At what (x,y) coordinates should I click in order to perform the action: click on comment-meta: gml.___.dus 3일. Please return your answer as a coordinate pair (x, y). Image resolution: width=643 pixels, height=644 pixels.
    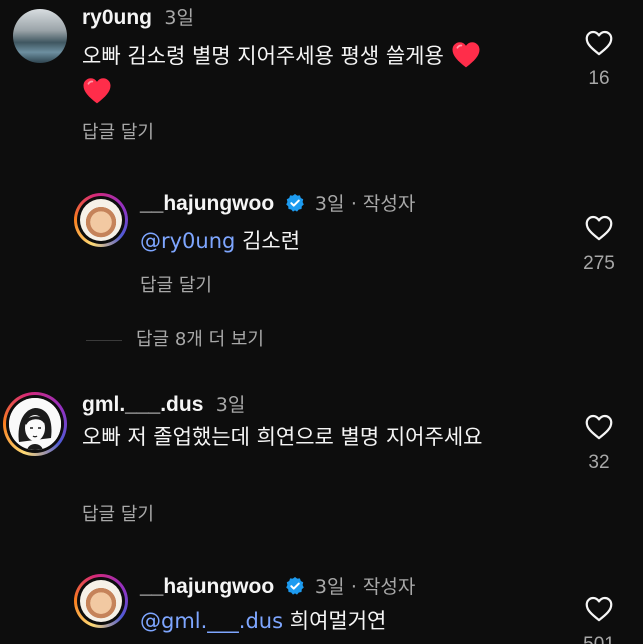
    Looking at the image, I should click on (163, 404).